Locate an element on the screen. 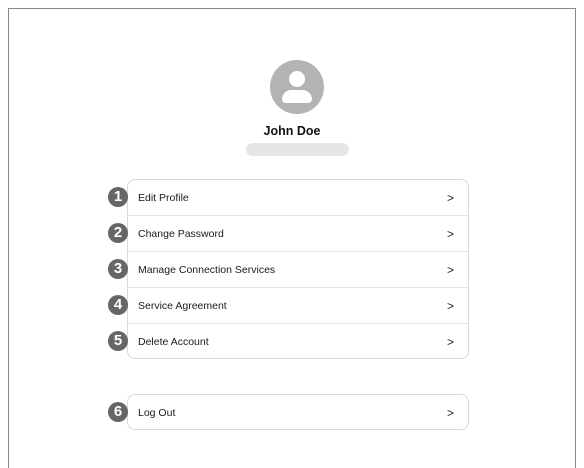  log-out-label: Log Out is located at coordinates (157, 413).